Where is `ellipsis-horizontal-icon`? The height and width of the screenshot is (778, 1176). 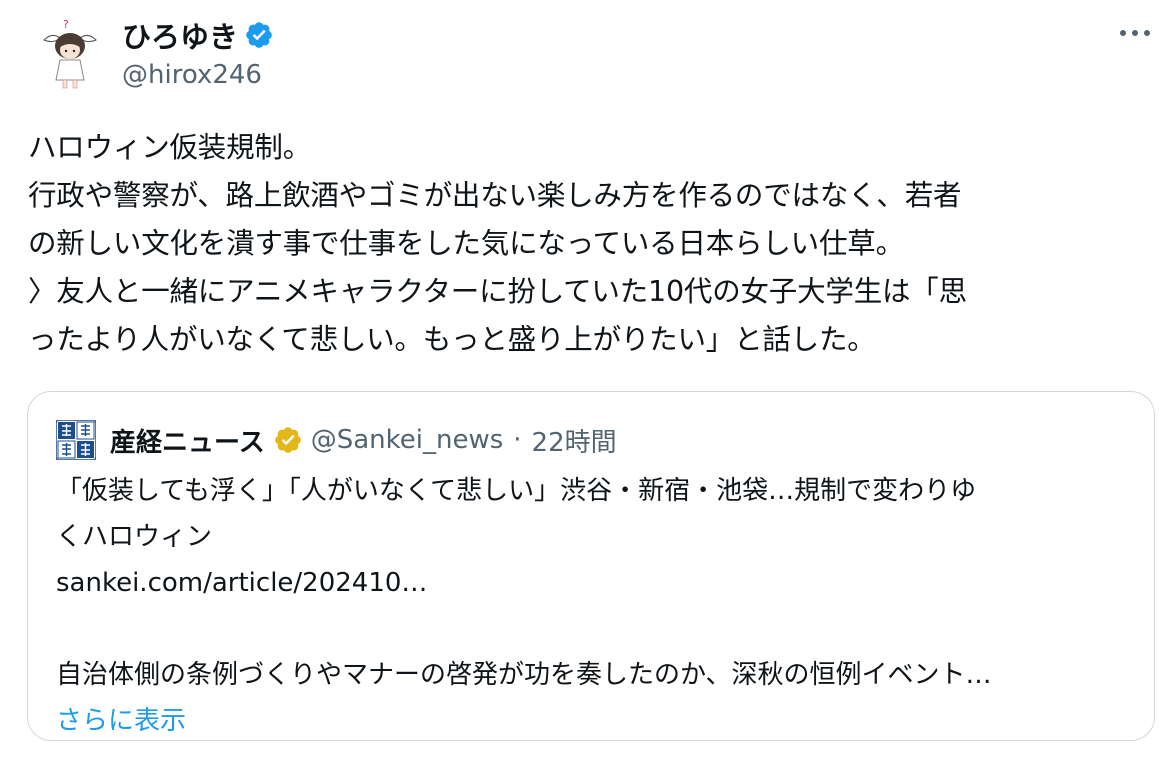
ellipsis-horizontal-icon is located at coordinates (1135, 33).